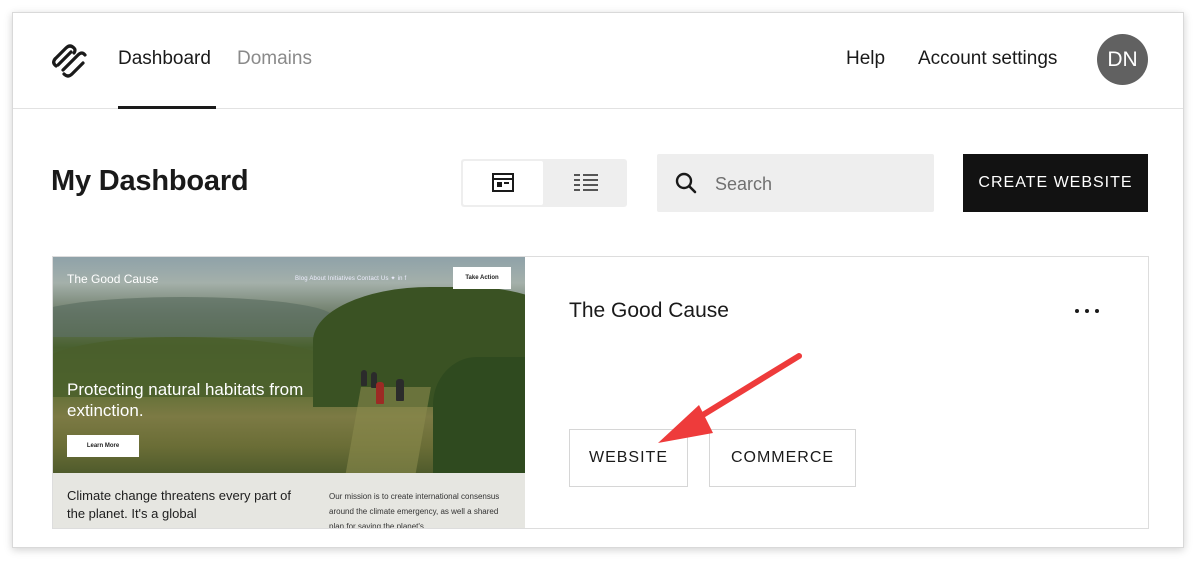  I want to click on list-view-icon, so click(586, 182).